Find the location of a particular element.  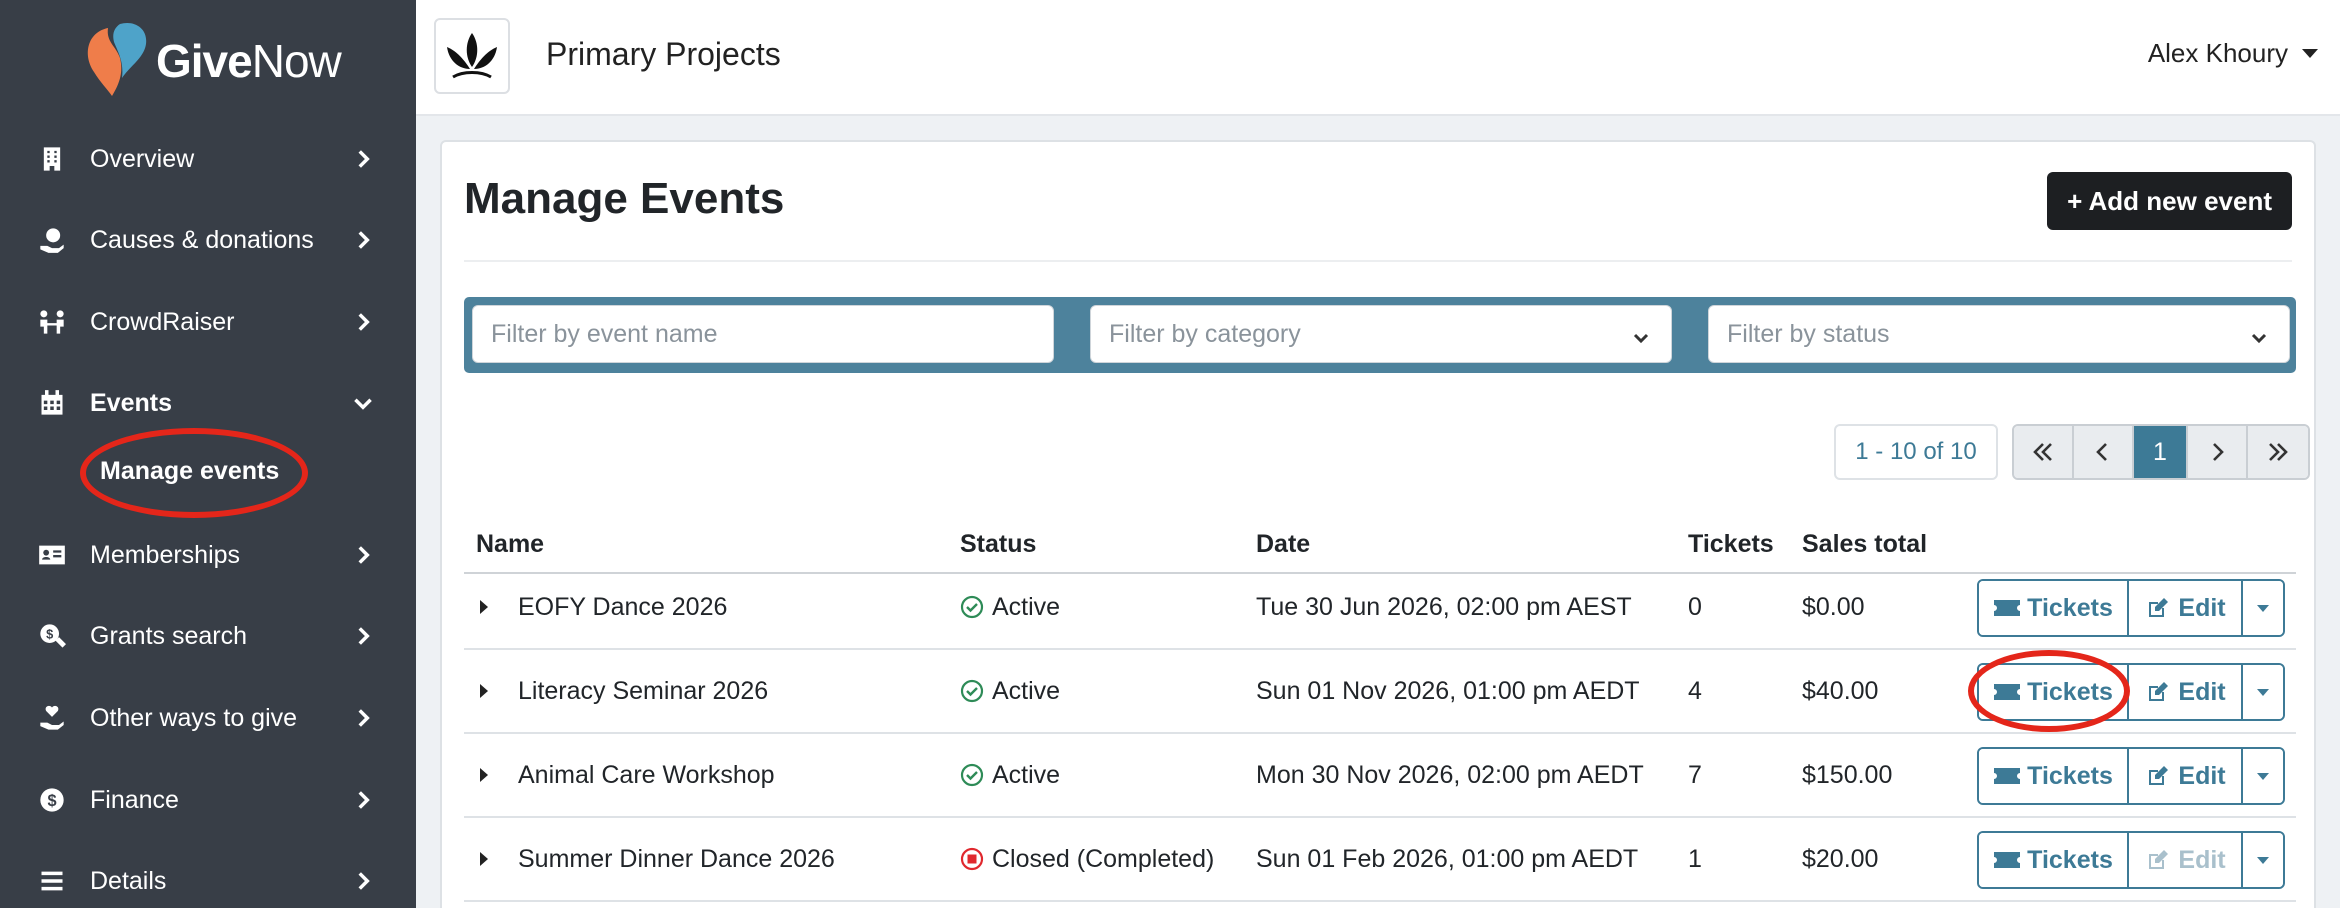

sales-total: $0.00 is located at coordinates (1833, 607).